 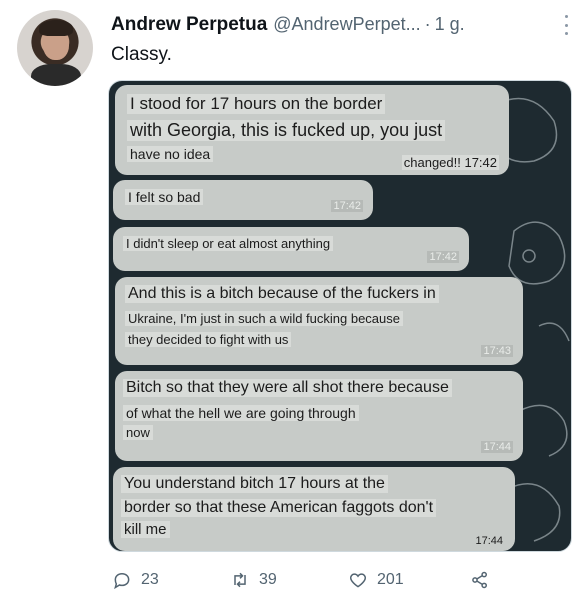 What do you see at coordinates (497, 351) in the screenshot?
I see `message-timestamp: 17:43` at bounding box center [497, 351].